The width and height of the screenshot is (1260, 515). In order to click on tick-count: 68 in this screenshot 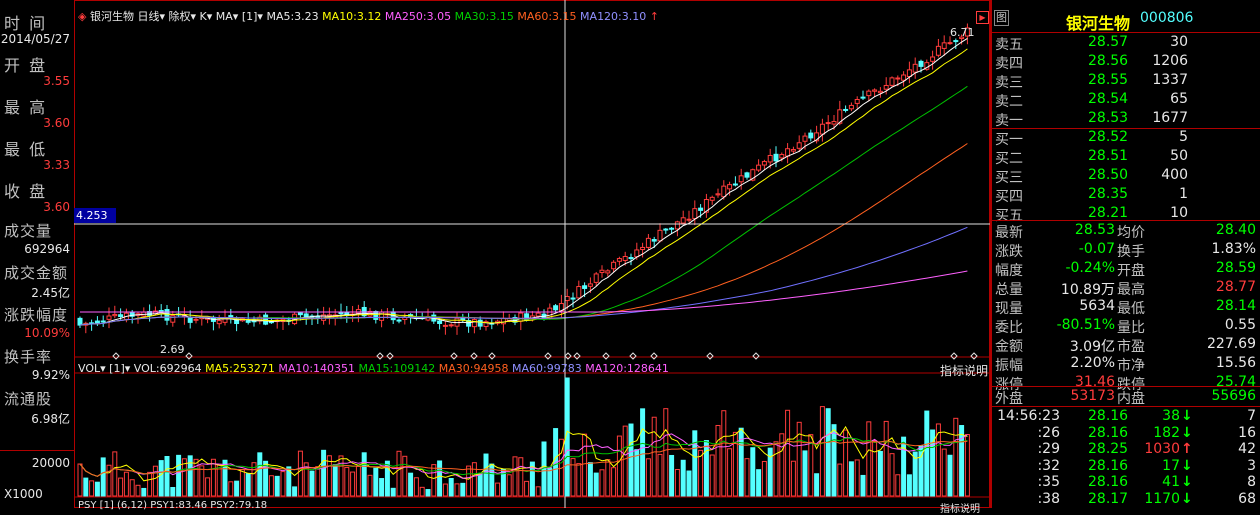, I will do `click(1247, 498)`.